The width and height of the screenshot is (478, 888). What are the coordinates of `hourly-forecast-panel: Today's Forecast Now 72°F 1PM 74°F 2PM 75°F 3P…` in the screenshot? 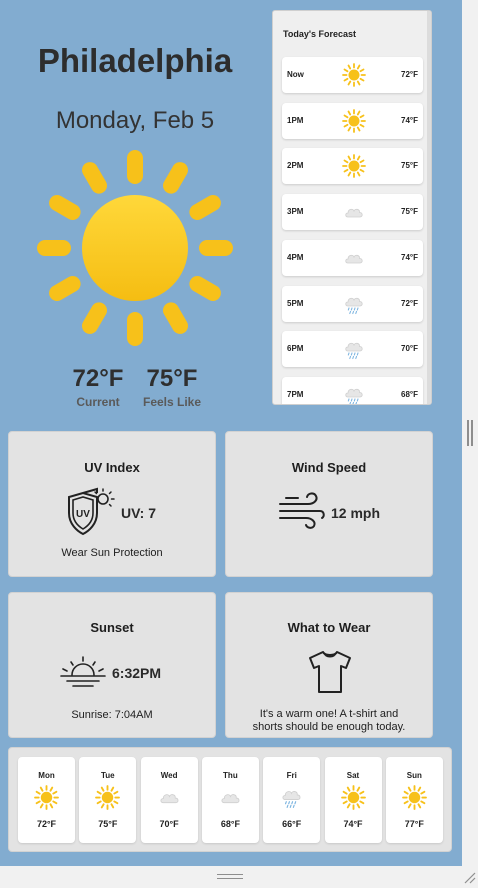 It's located at (352, 207).